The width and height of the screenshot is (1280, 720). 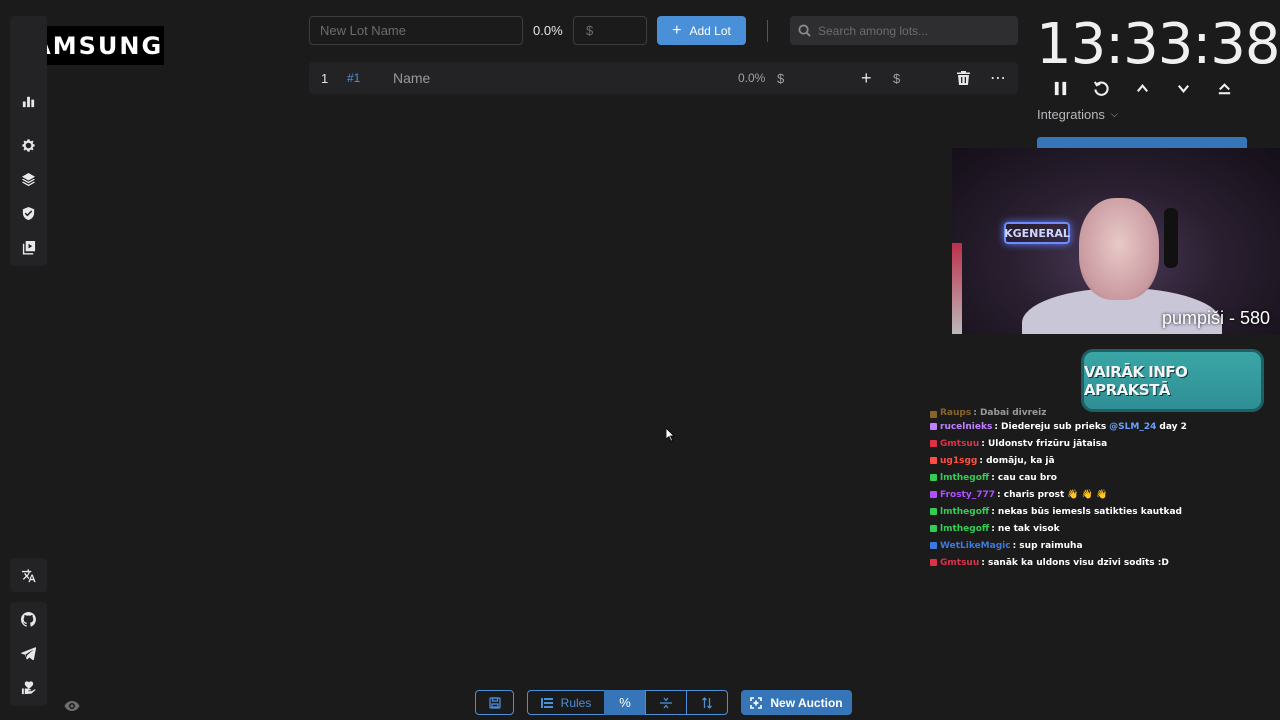 I want to click on chat-text: : Diedereju sub prieks, so click(x=1050, y=426).